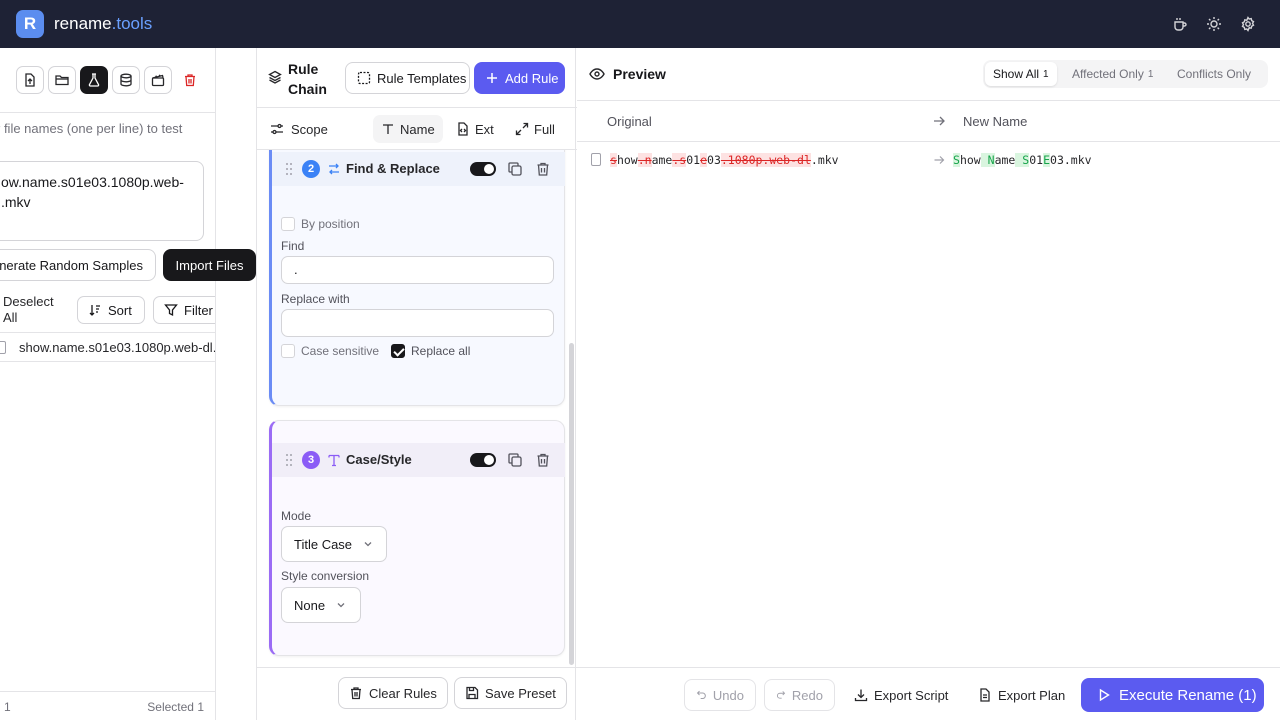 The height and width of the screenshot is (720, 1280). What do you see at coordinates (544, 129) in the screenshot?
I see `scope-option-label: Full` at bounding box center [544, 129].